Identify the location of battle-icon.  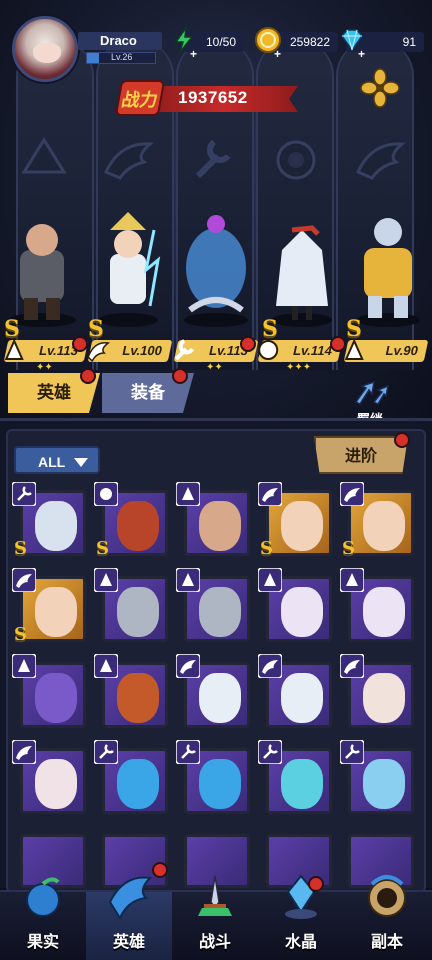
(215, 895).